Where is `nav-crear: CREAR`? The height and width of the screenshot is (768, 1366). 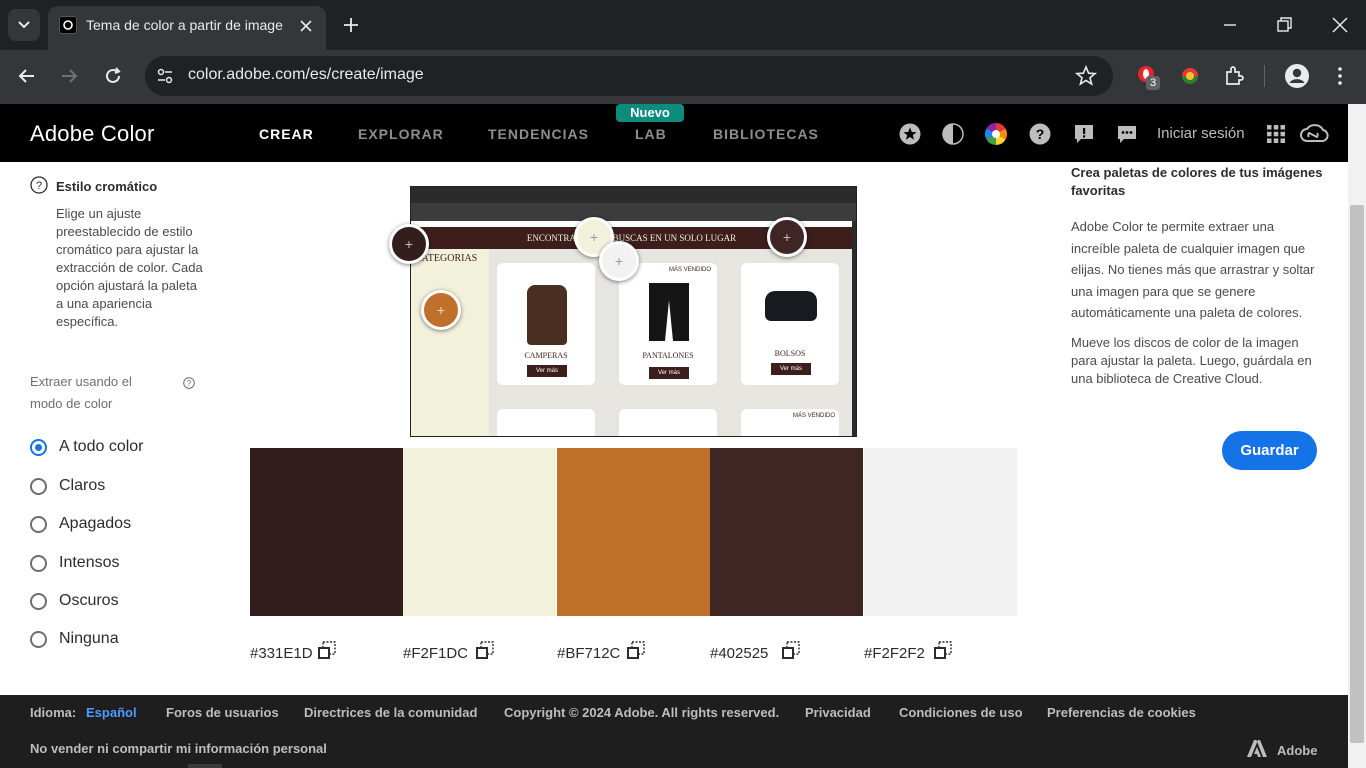 nav-crear: CREAR is located at coordinates (286, 134).